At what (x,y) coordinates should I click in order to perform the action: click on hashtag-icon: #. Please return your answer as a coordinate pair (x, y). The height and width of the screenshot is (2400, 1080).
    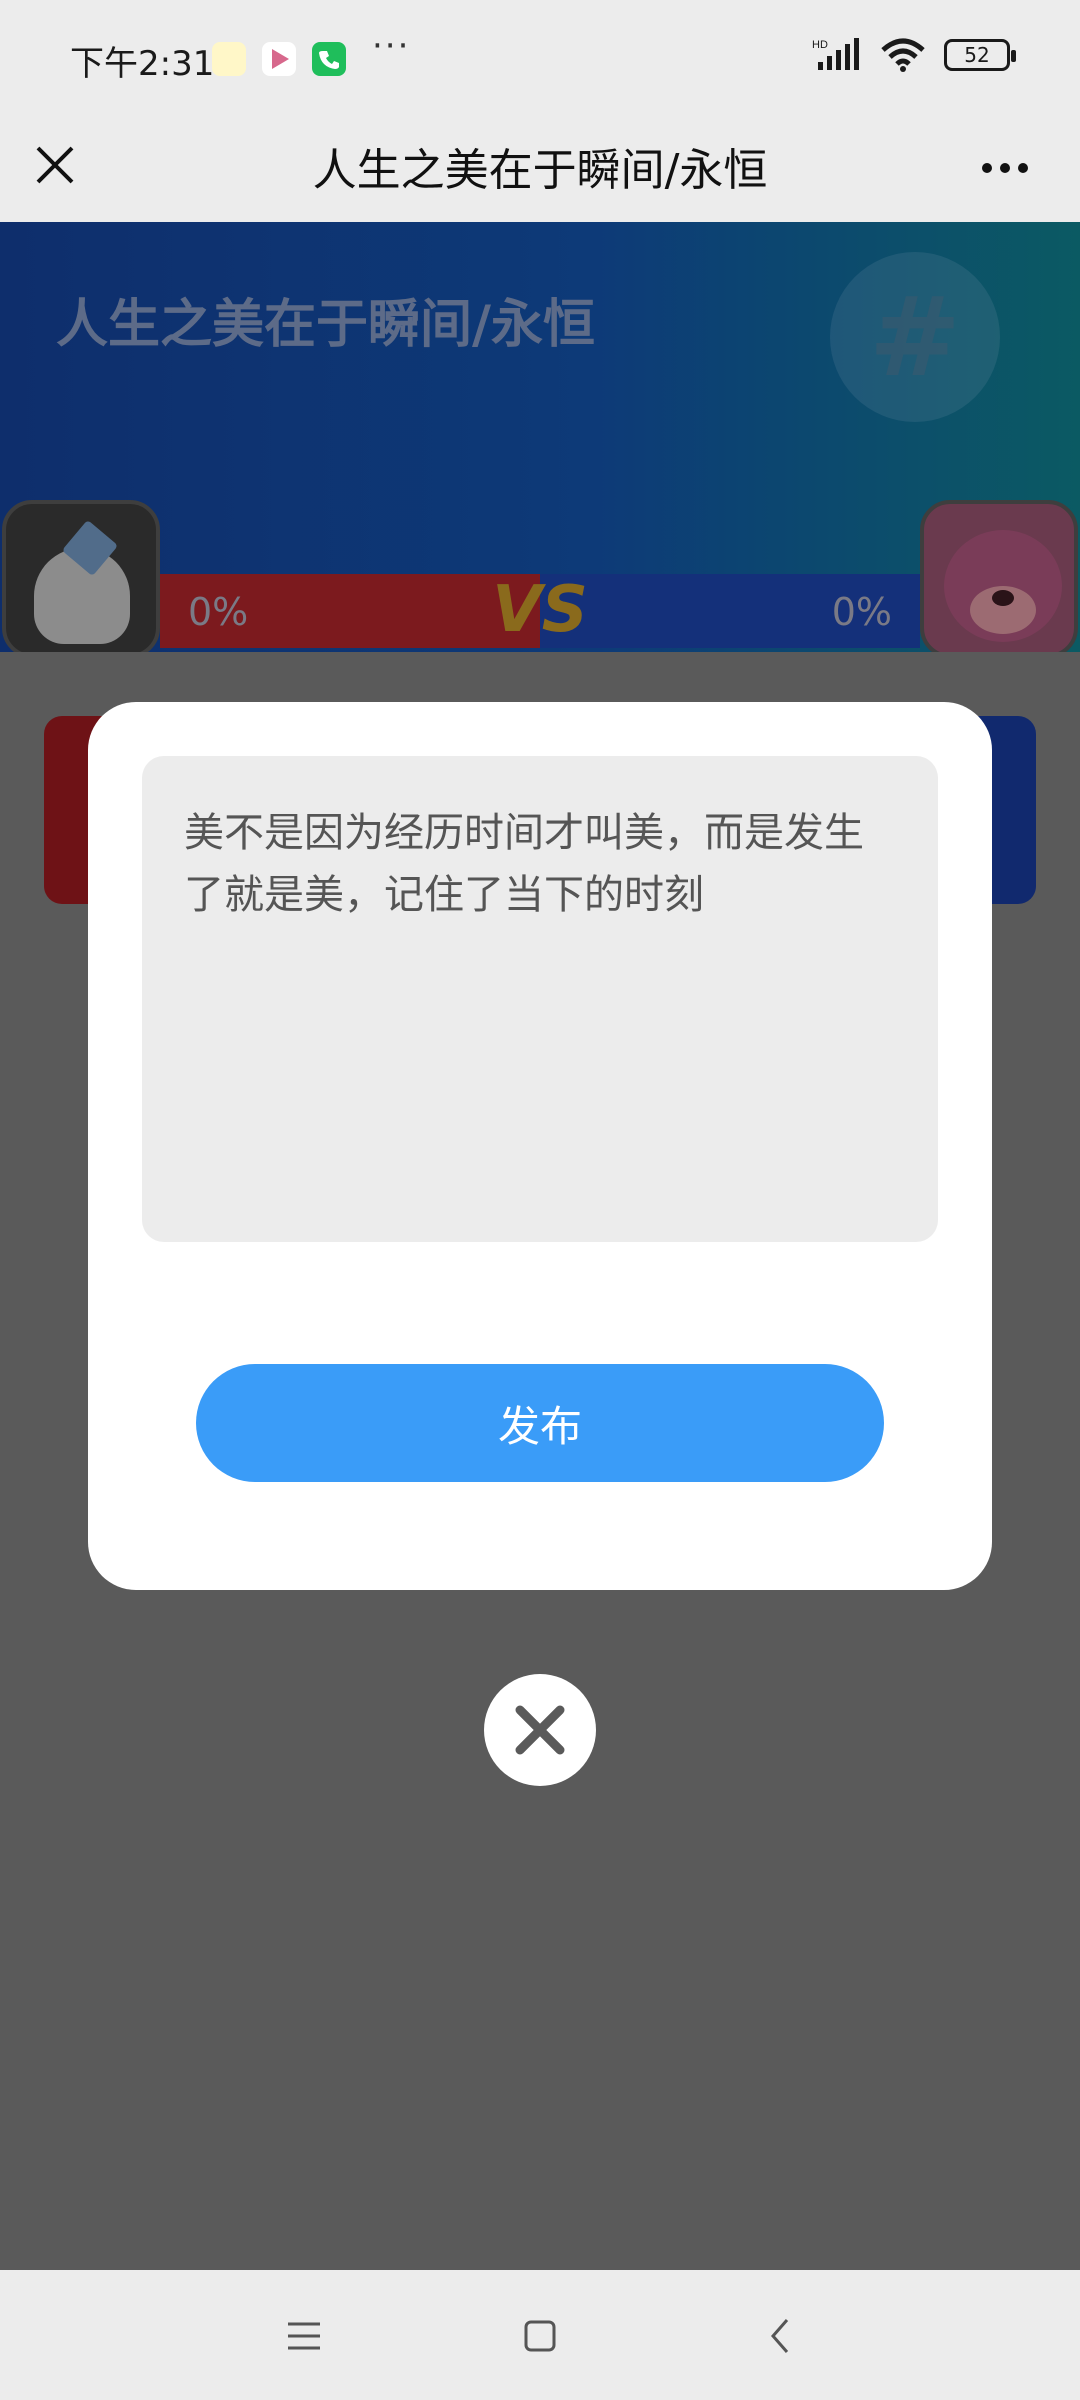
    Looking at the image, I should click on (915, 337).